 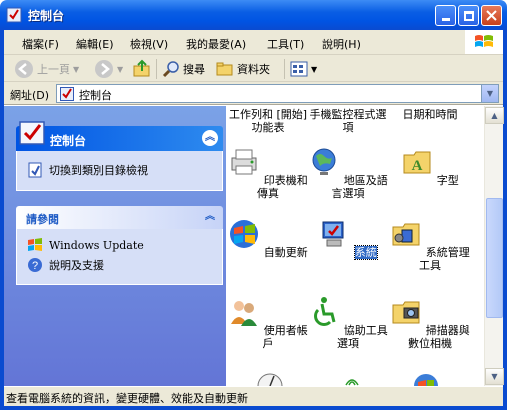 I want to click on security-center-icon, so click(x=426, y=380).